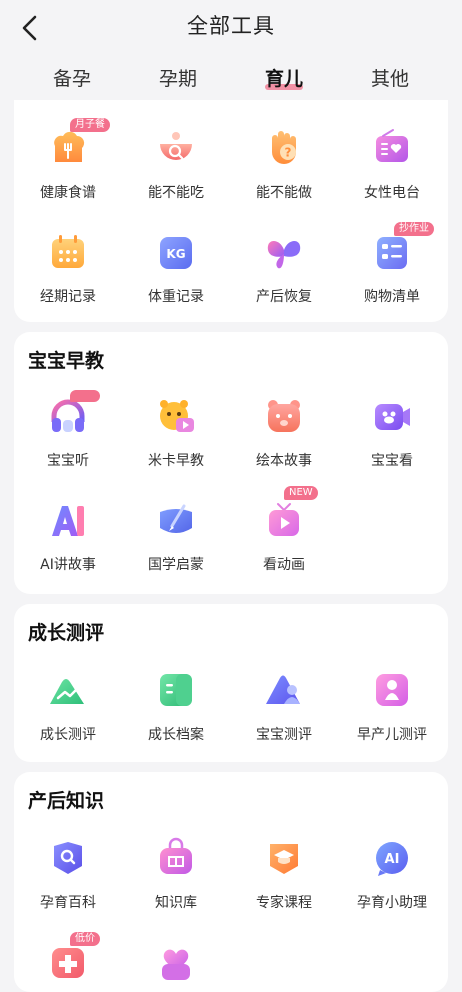 The height and width of the screenshot is (992, 462). I want to click on tab-parenting: 育儿, so click(284, 77).